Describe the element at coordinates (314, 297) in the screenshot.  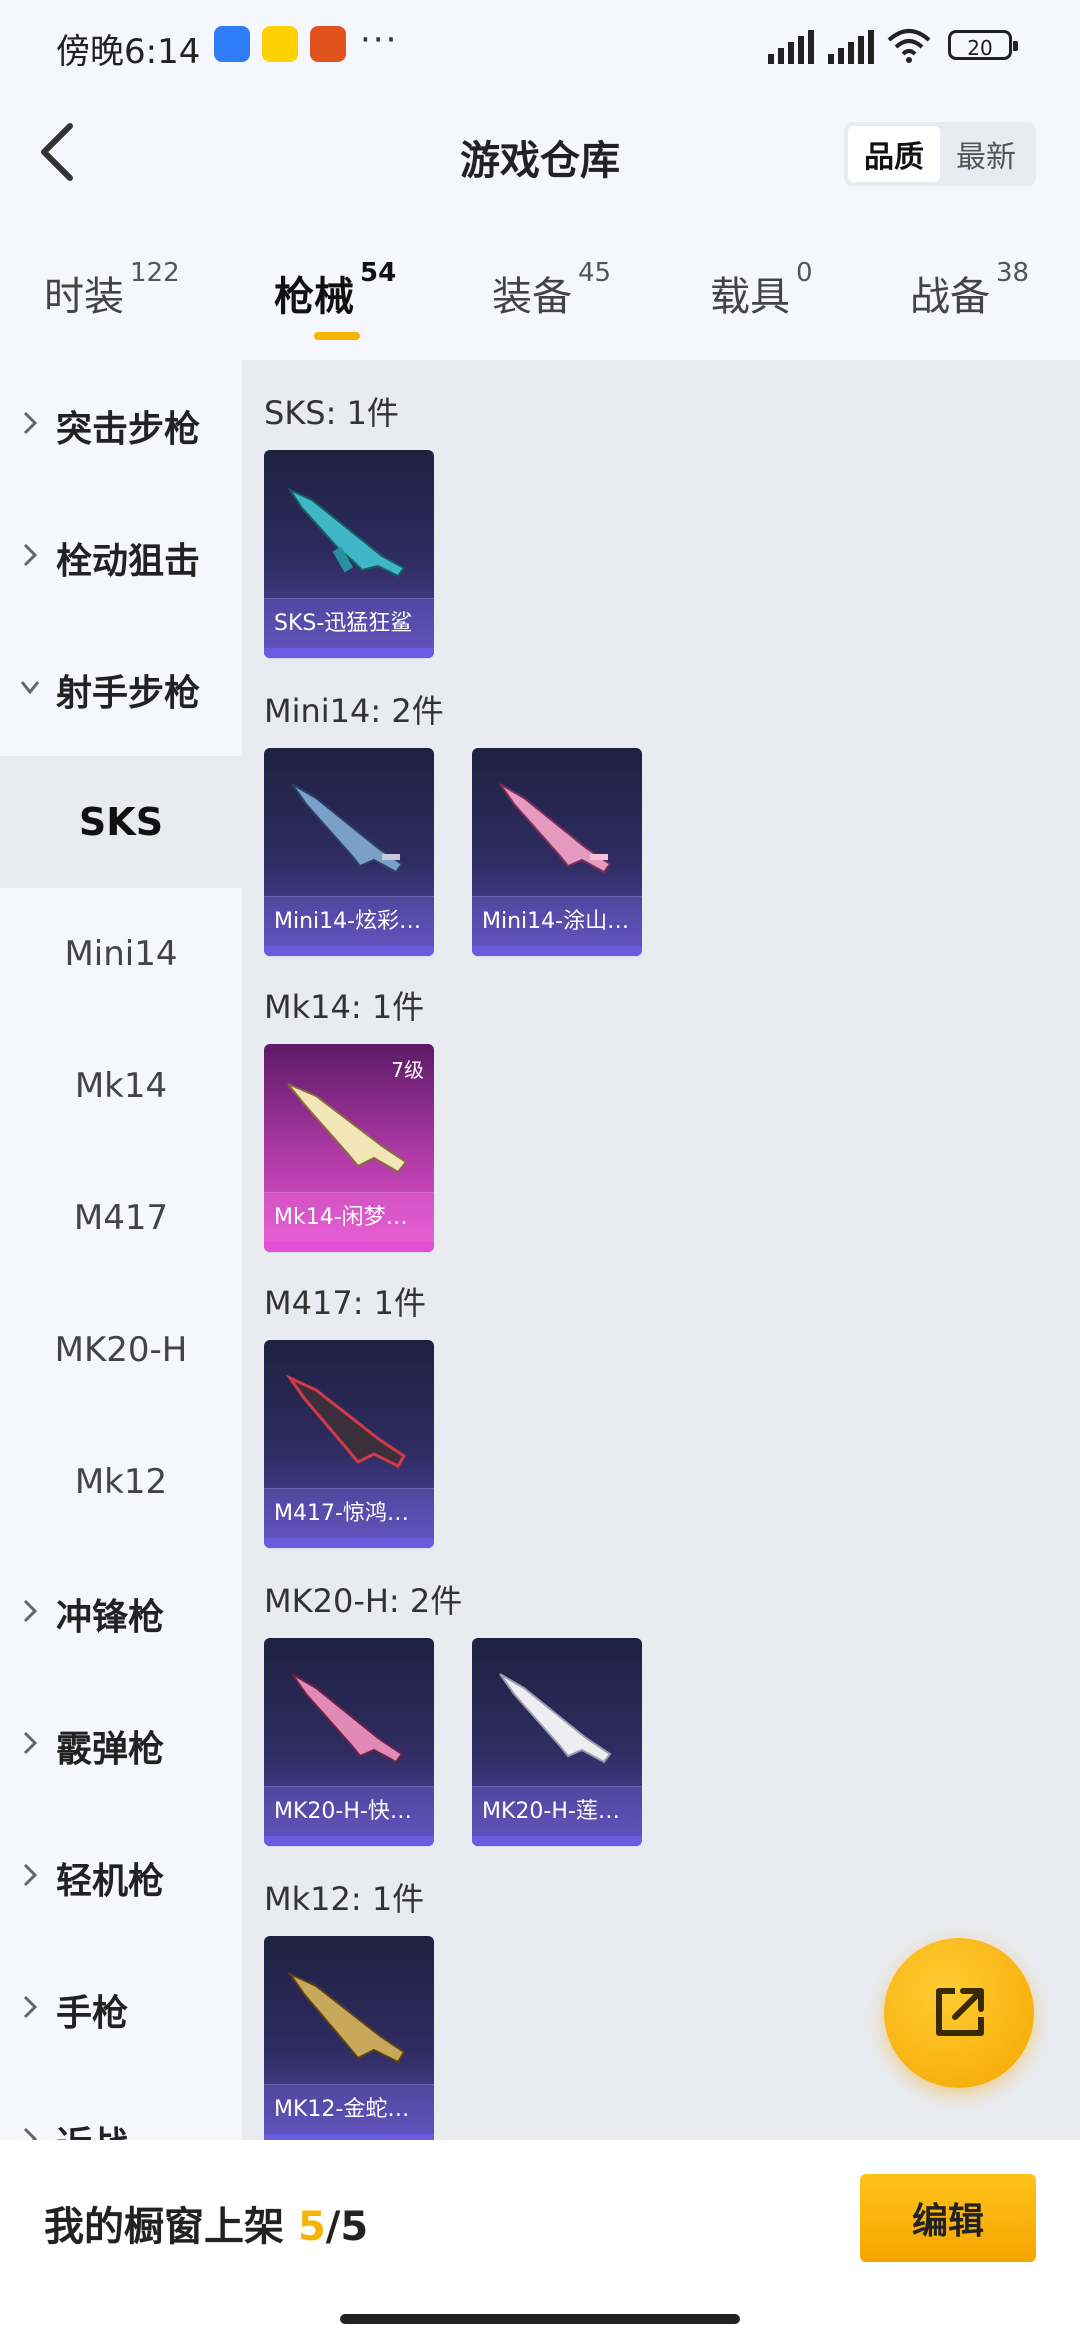
I see `tab-label: 枪械` at that location.